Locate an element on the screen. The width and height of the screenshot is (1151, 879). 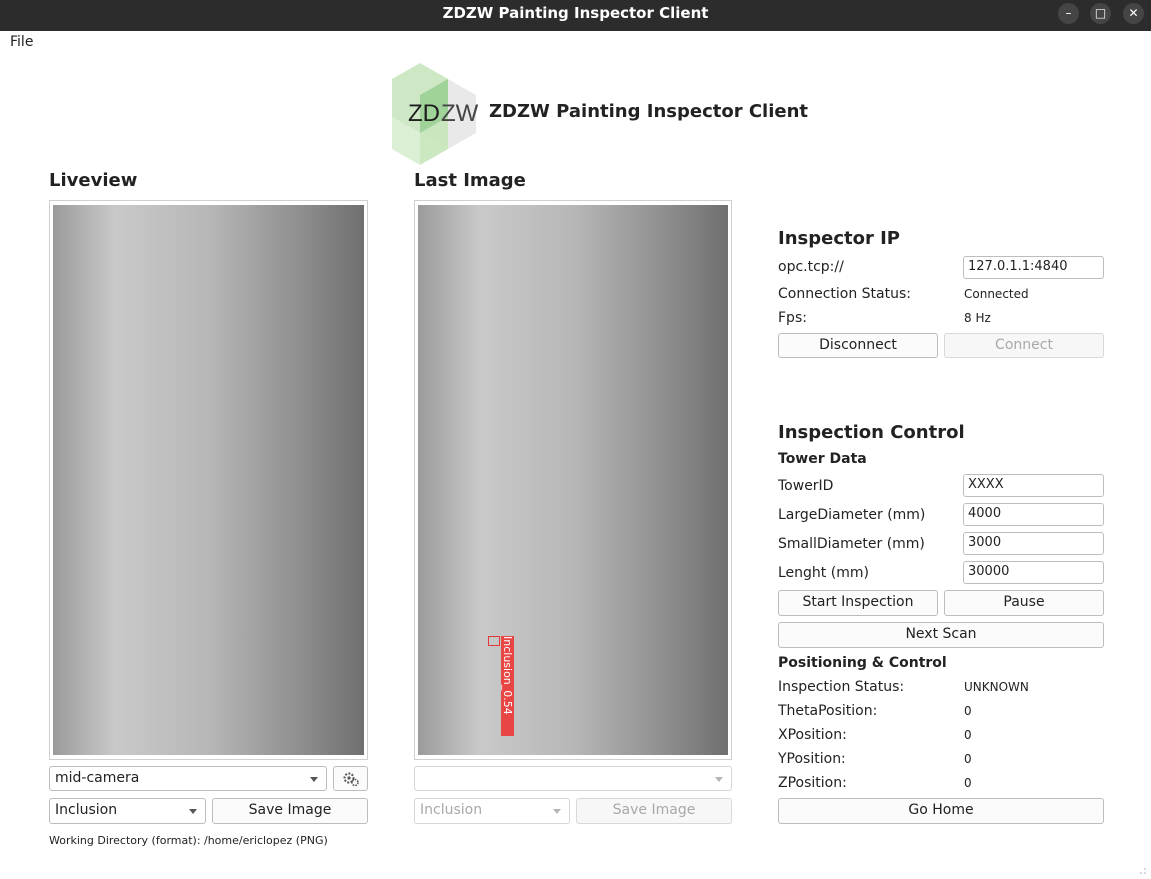
gears-icon is located at coordinates (351, 779).